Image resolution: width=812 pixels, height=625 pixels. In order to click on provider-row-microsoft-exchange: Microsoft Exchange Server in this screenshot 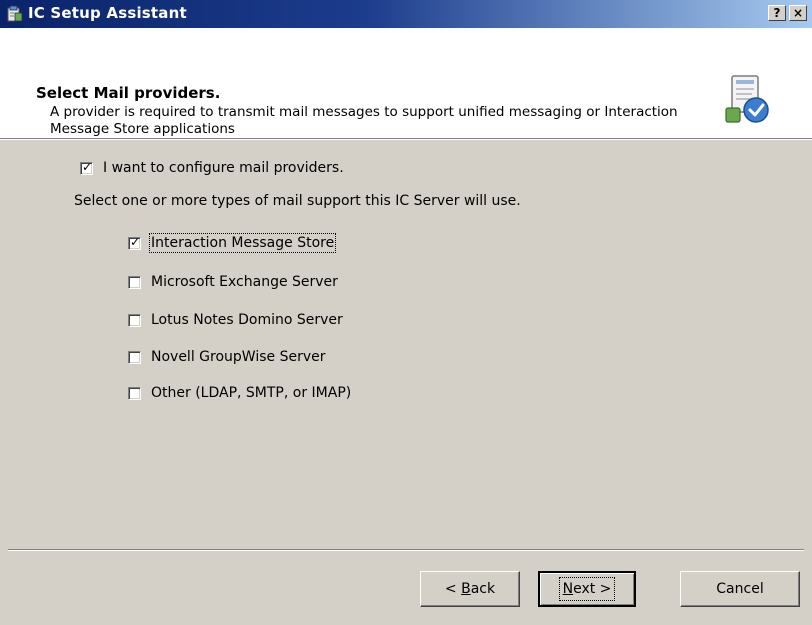, I will do `click(233, 282)`.